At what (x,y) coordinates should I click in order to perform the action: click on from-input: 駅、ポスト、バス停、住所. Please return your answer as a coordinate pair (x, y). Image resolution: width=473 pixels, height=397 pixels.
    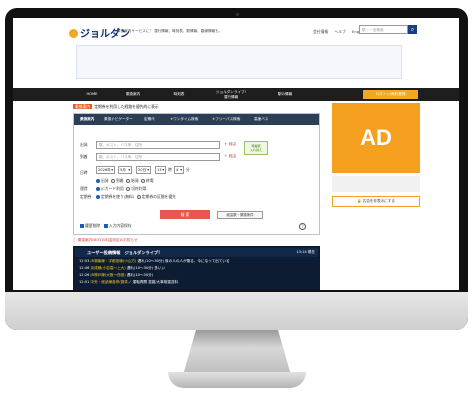
    Looking at the image, I should click on (158, 145).